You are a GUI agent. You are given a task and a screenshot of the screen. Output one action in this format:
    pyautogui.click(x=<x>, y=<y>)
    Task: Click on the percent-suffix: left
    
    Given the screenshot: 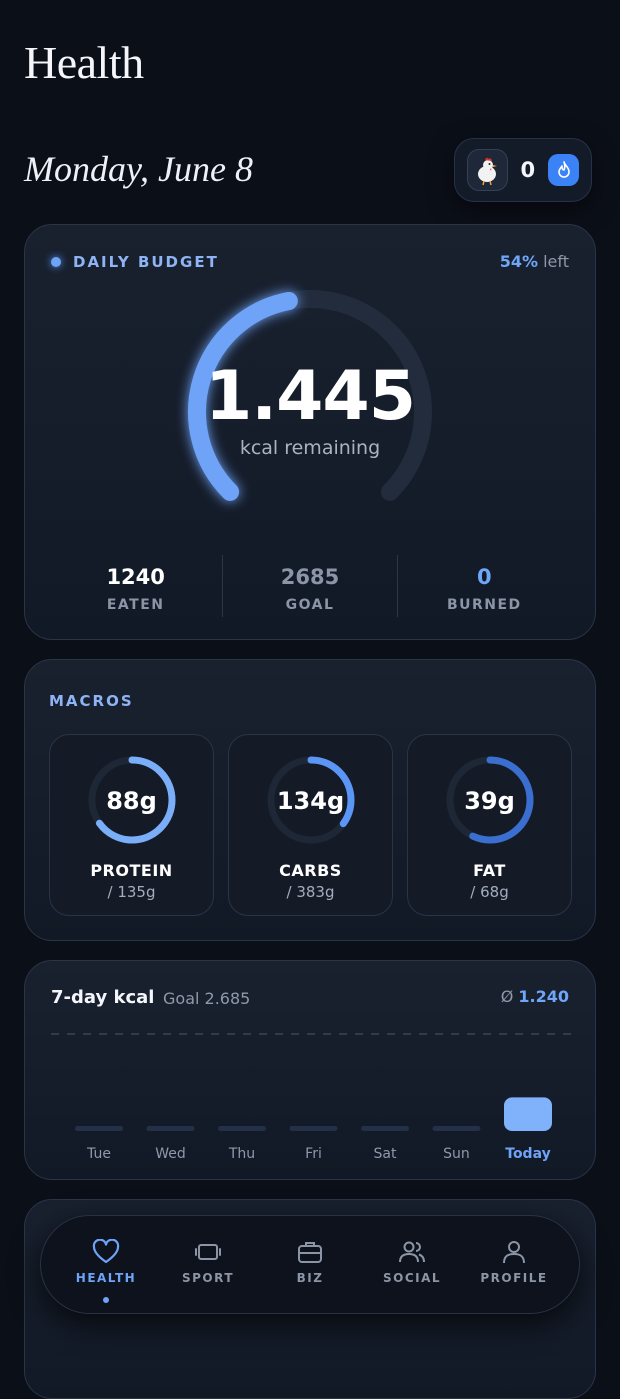 What is the action you would take?
    pyautogui.click(x=553, y=261)
    